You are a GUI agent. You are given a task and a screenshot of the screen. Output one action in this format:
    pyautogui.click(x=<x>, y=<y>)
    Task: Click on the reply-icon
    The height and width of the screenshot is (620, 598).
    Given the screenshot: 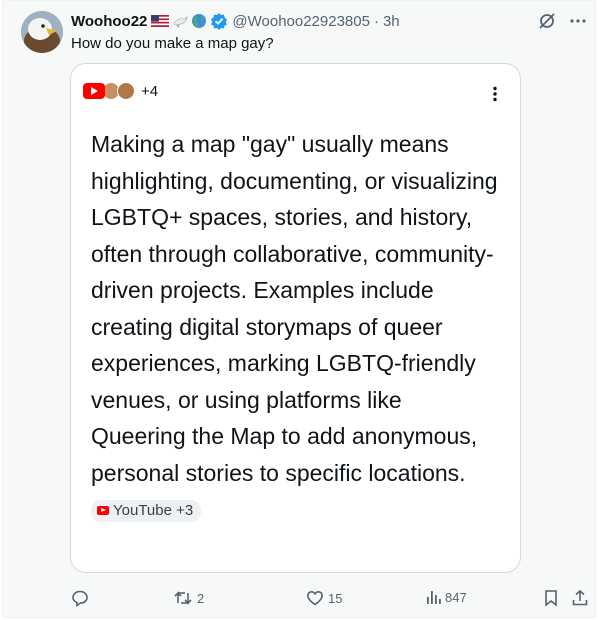 What is the action you would take?
    pyautogui.click(x=80, y=598)
    